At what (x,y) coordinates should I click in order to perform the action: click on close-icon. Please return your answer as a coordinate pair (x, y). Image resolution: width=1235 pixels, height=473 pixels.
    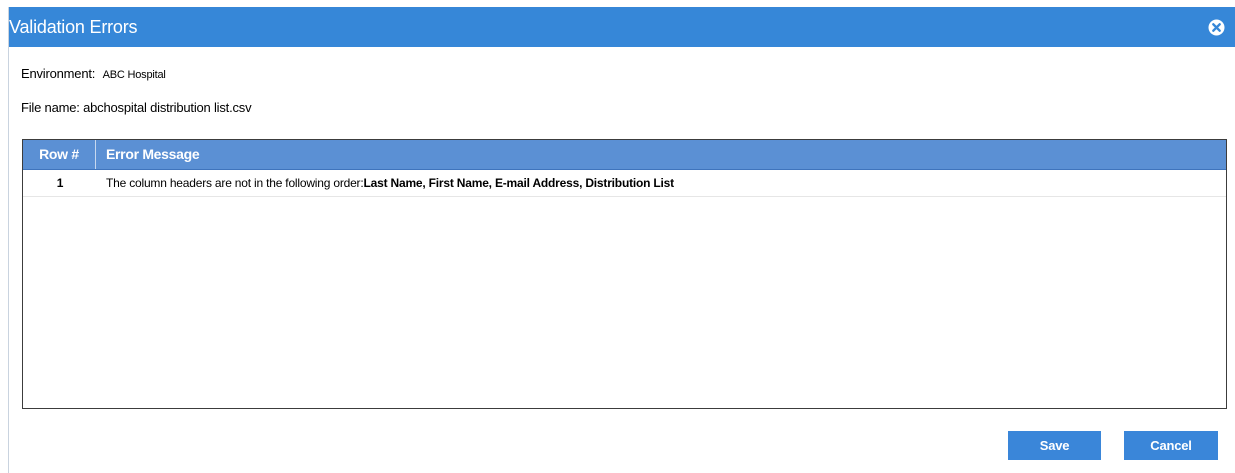
    Looking at the image, I should click on (1216, 27).